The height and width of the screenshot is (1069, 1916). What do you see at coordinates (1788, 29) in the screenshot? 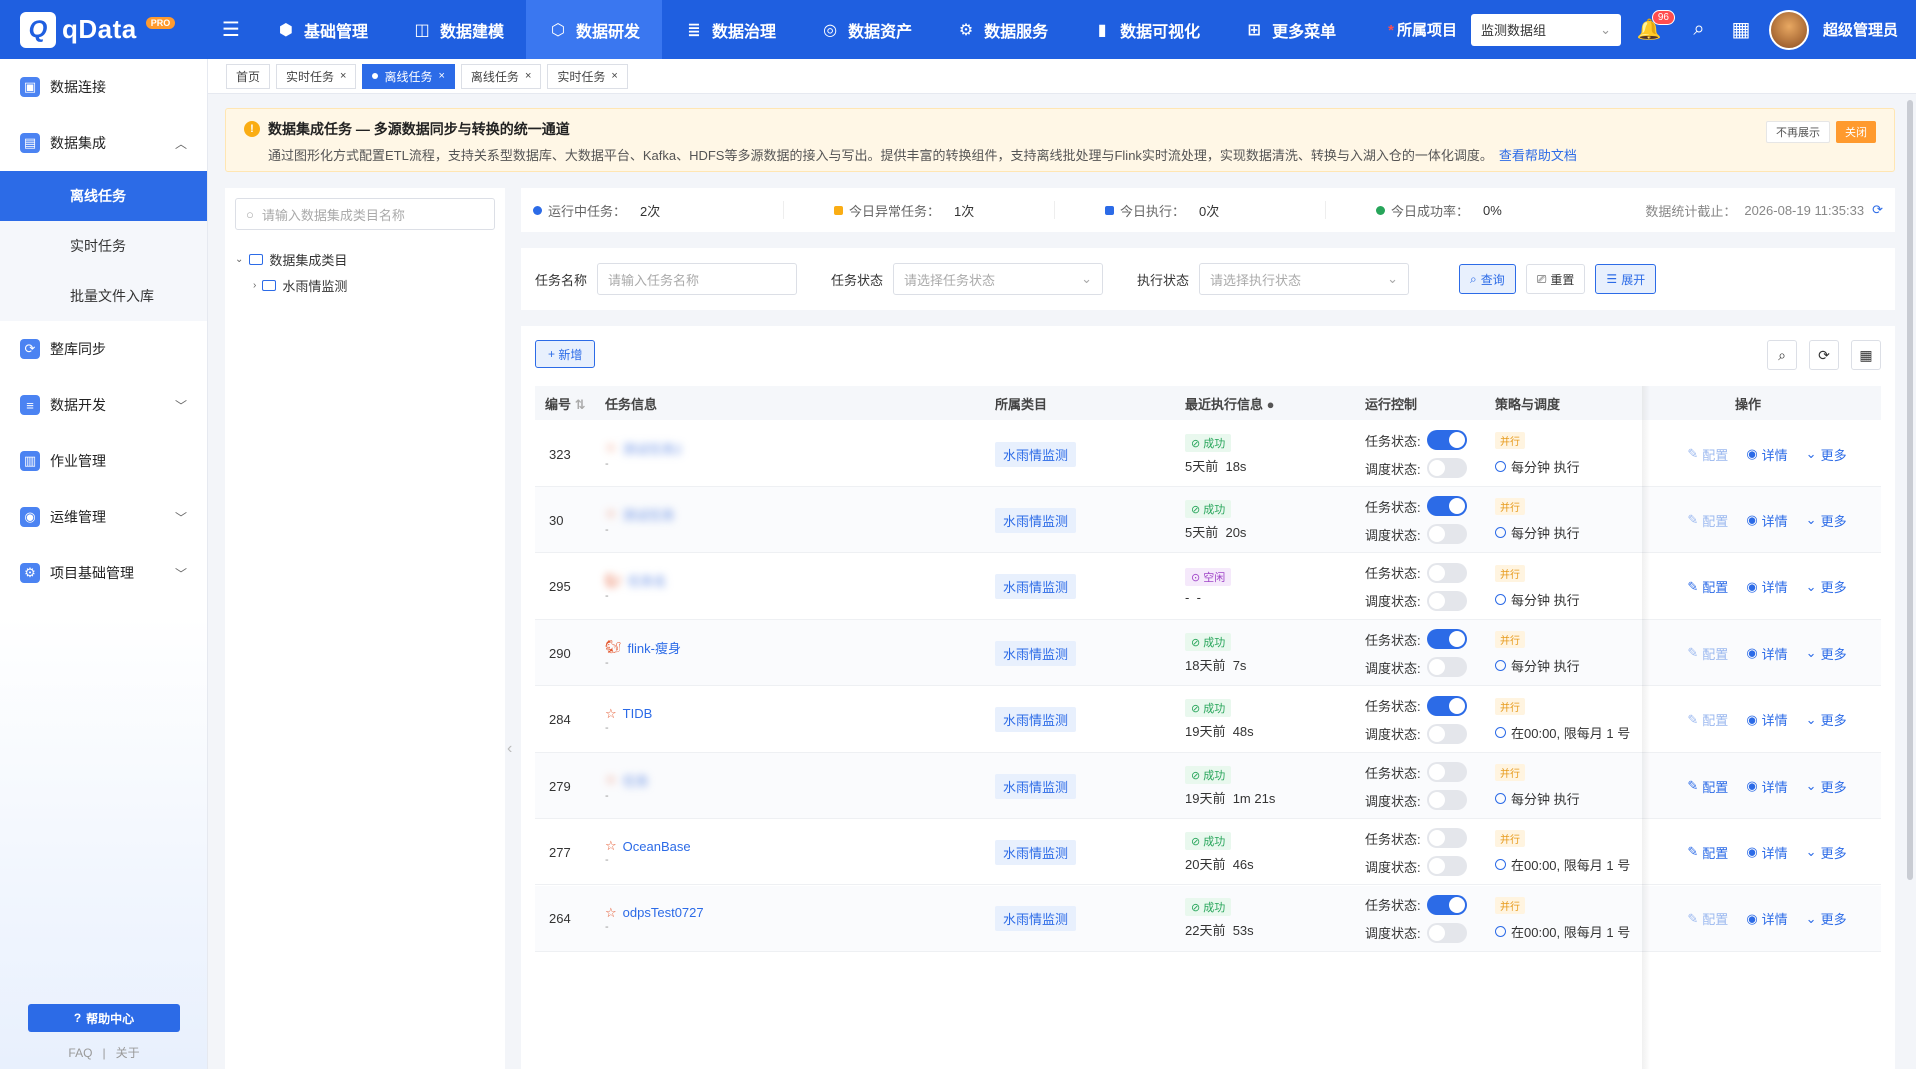
I see `avatar` at bounding box center [1788, 29].